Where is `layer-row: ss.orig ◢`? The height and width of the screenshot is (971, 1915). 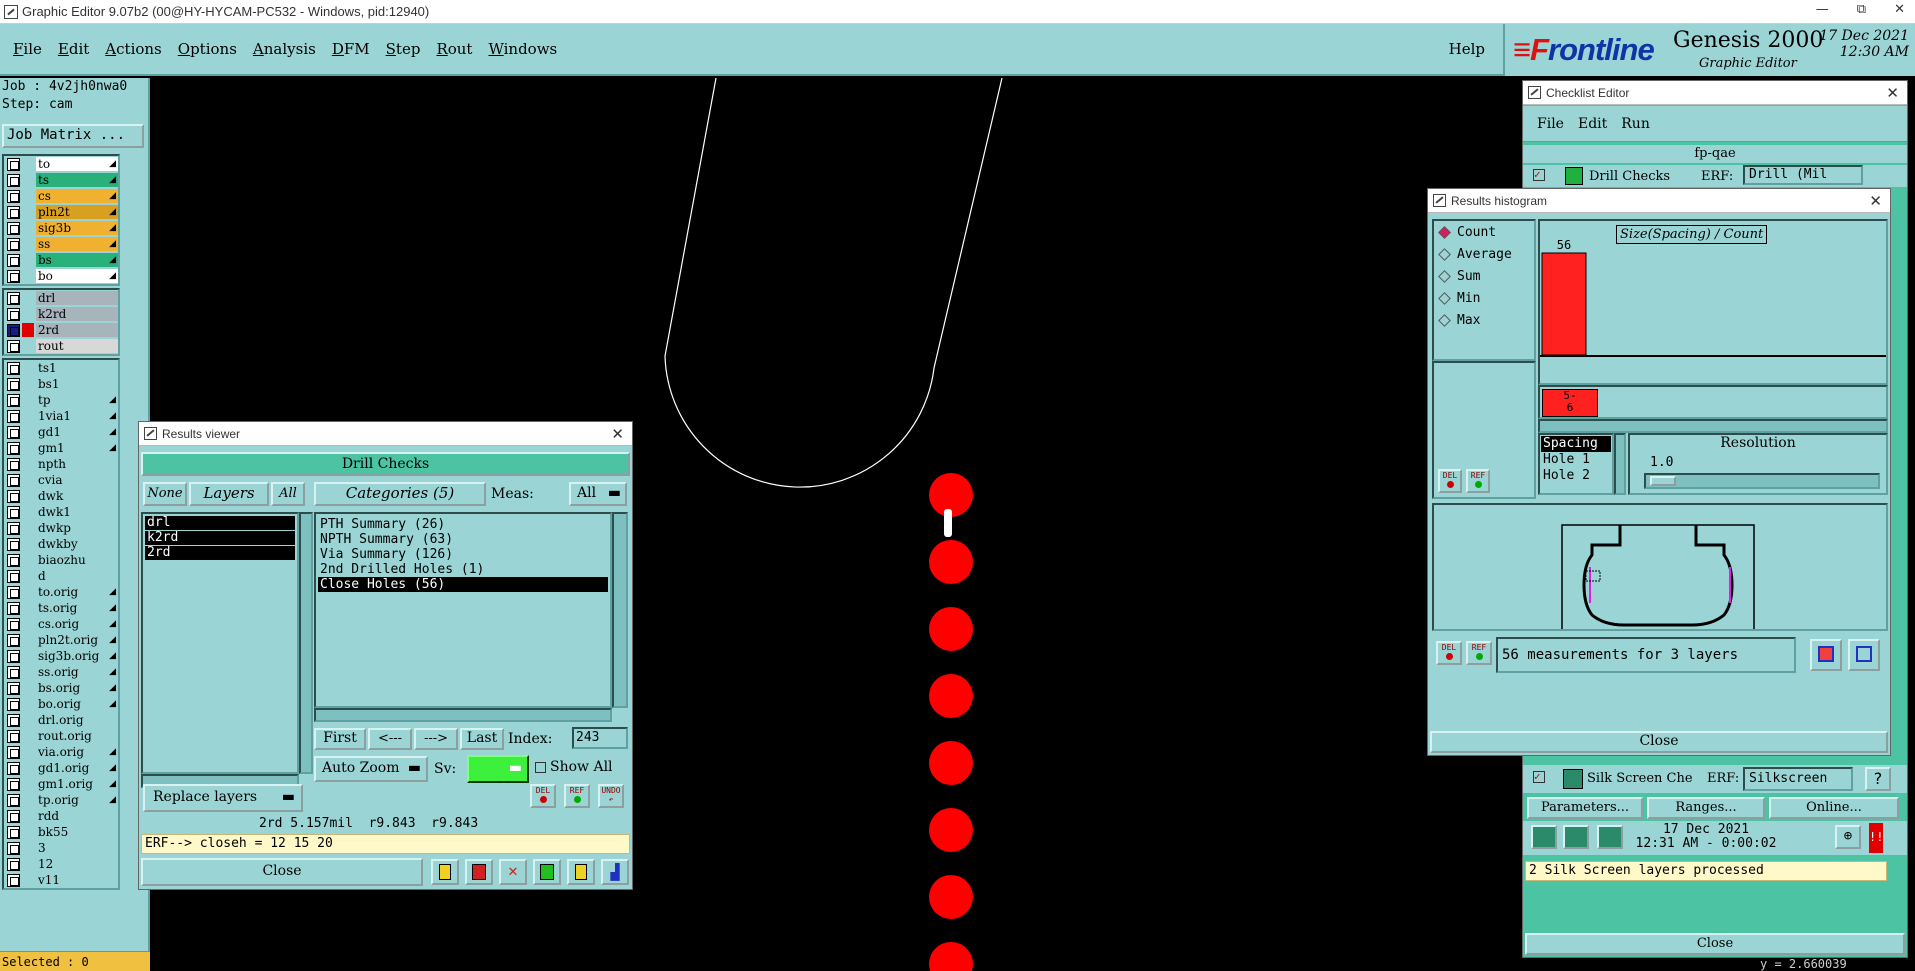
layer-row: ss.orig ◢ is located at coordinates (61, 672).